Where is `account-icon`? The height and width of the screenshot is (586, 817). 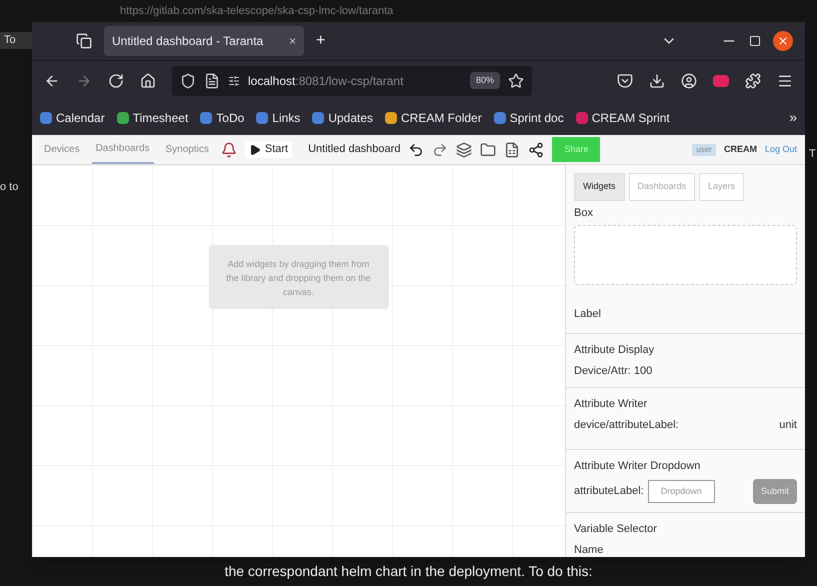
account-icon is located at coordinates (689, 80).